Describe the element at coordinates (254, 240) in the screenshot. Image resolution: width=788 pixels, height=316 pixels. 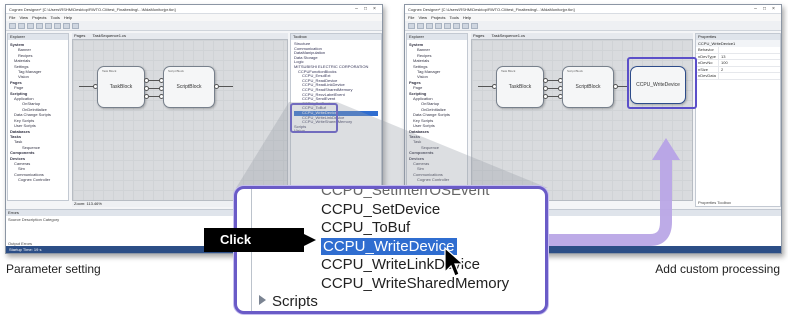
I see `click-label: Click` at that location.